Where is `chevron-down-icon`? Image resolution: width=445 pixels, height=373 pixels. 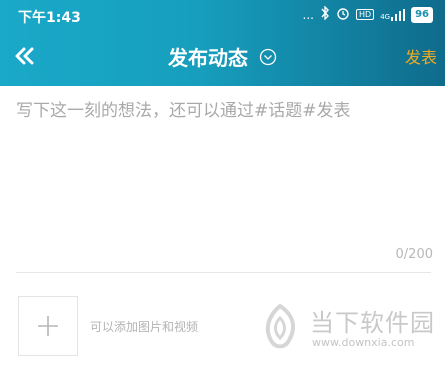
chevron-down-icon is located at coordinates (268, 57).